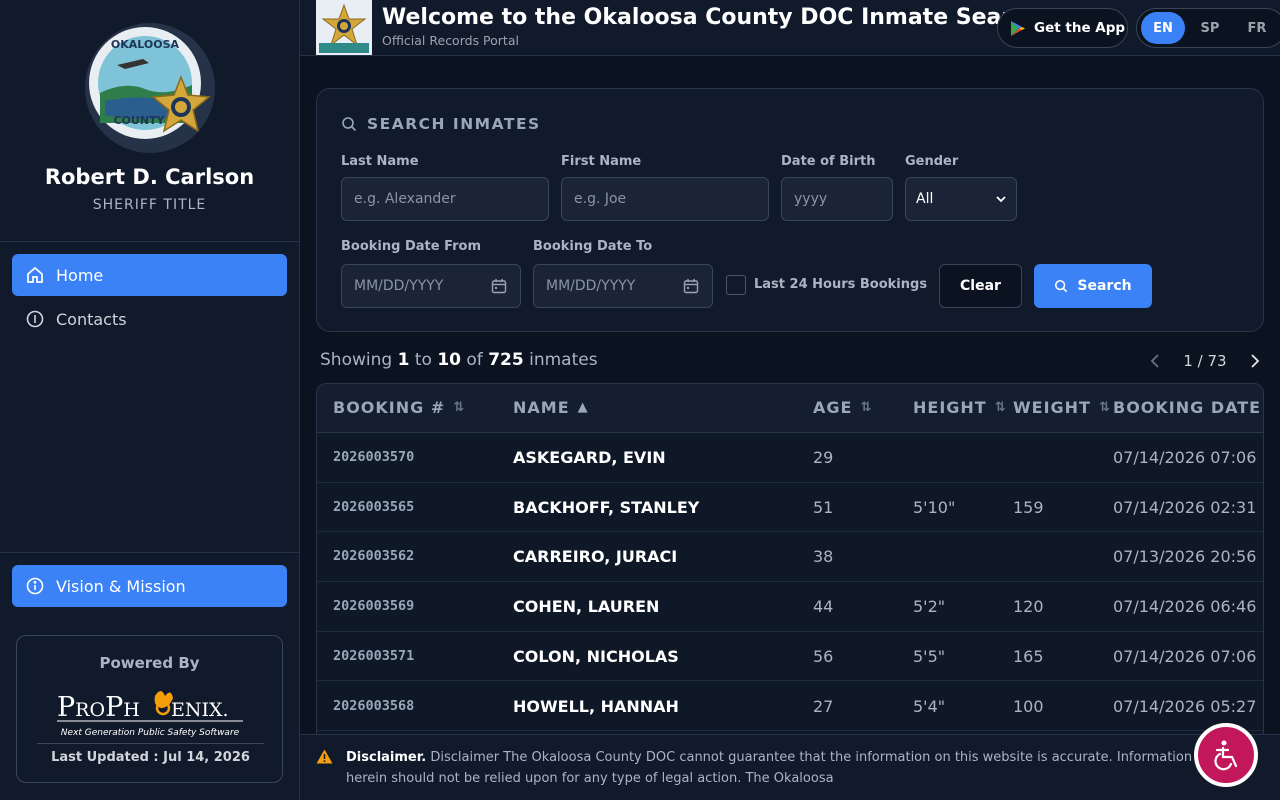  Describe the element at coordinates (149, 275) in the screenshot. I see `sidebar-item-home: Home` at that location.